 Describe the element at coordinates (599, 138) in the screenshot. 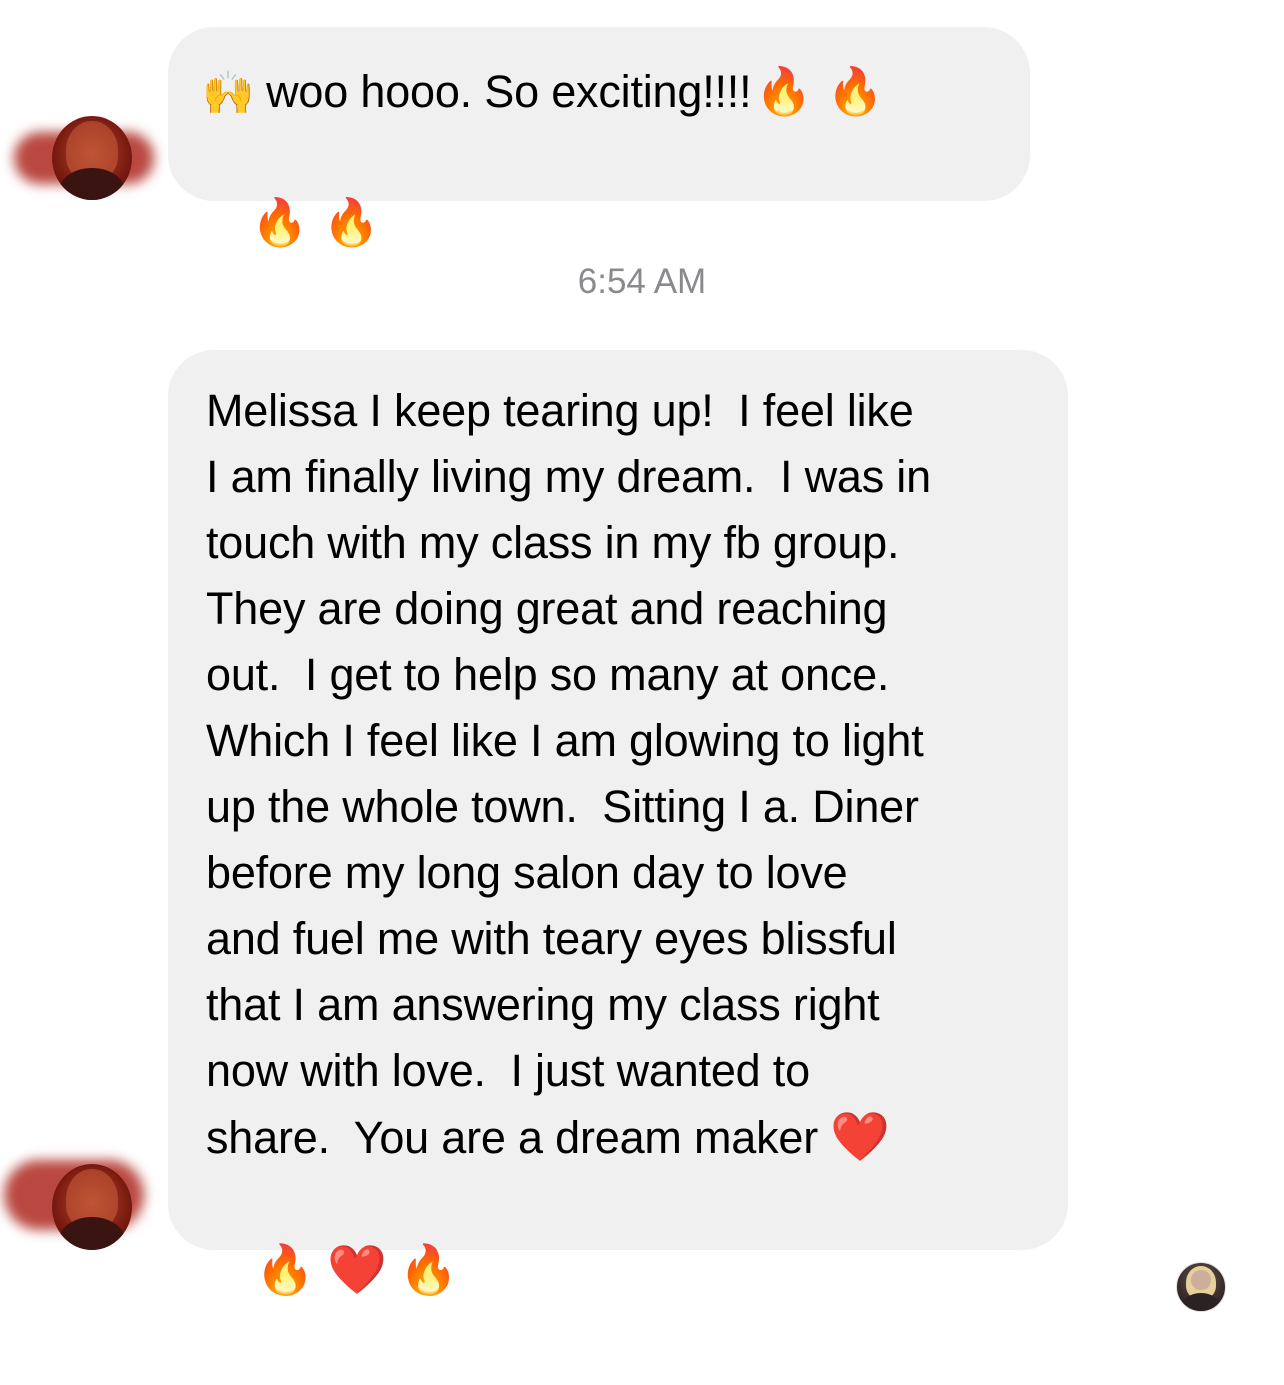

I see `message-bubble-1: 🙌 woo hooo. So exciting!!!!🔥🔥 🔥🔥` at that location.